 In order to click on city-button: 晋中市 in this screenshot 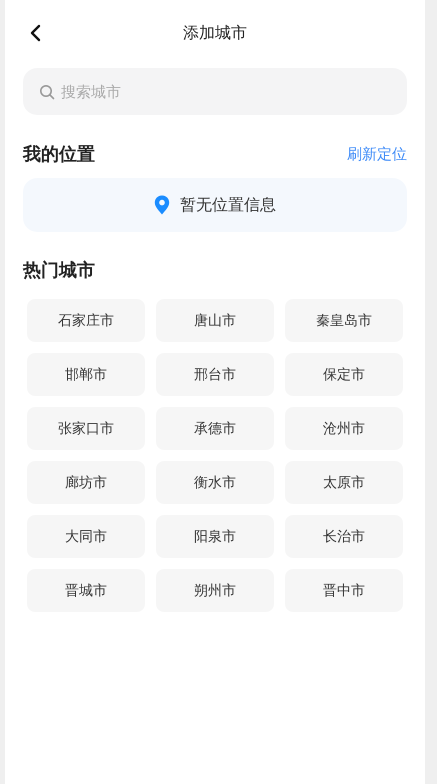, I will do `click(344, 590)`.